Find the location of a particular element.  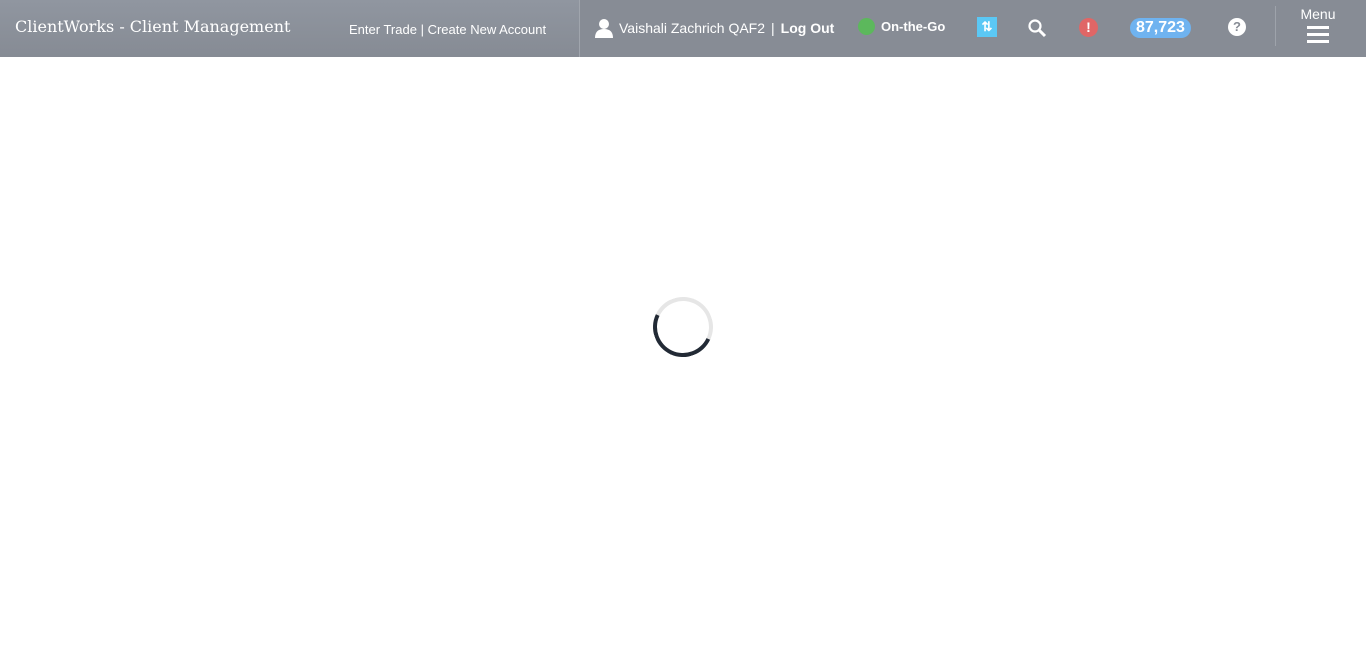

loading-spinner is located at coordinates (683, 327).